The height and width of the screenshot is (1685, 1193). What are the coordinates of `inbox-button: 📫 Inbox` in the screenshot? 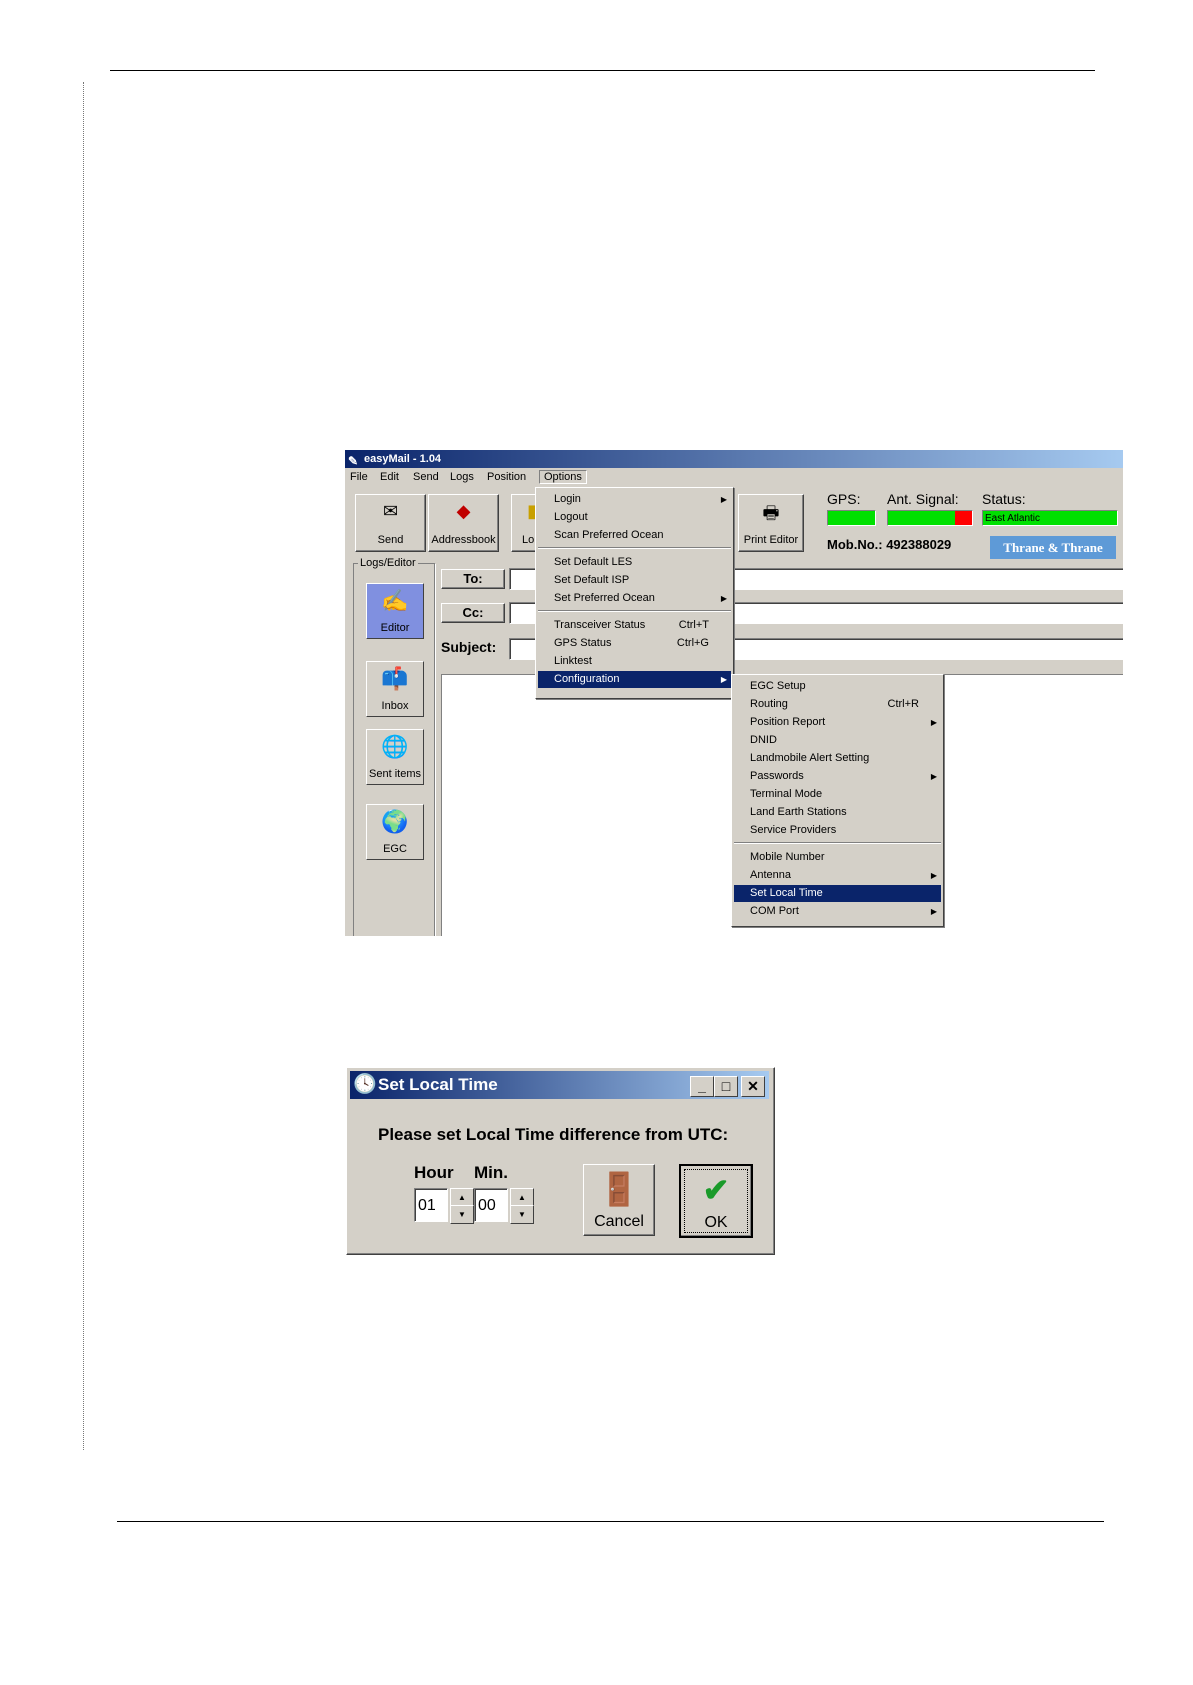 It's located at (395, 689).